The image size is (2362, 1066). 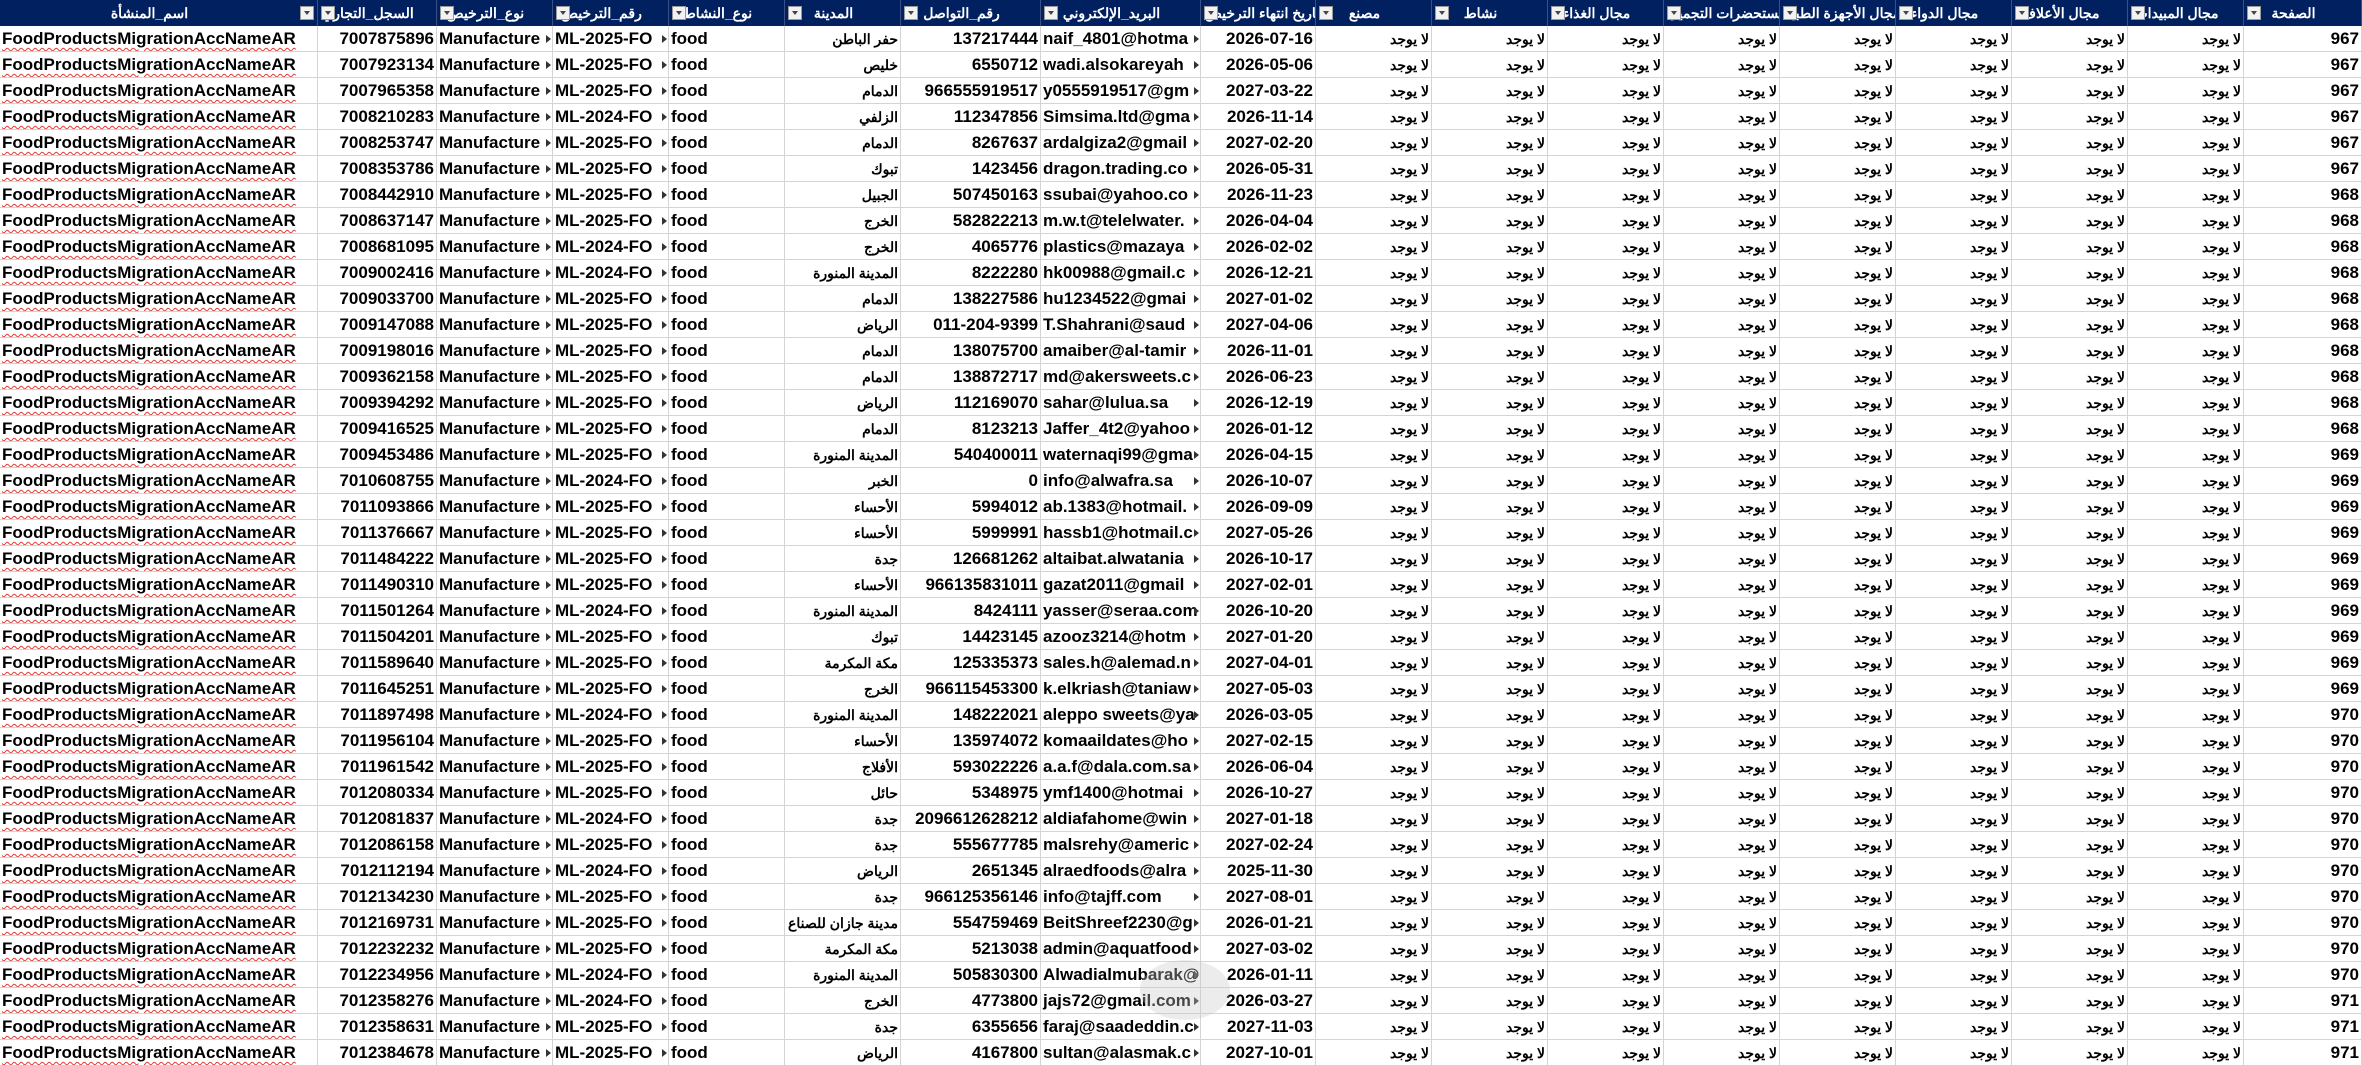 What do you see at coordinates (971, 871) in the screenshot?
I see `cell-phone: 2651345` at bounding box center [971, 871].